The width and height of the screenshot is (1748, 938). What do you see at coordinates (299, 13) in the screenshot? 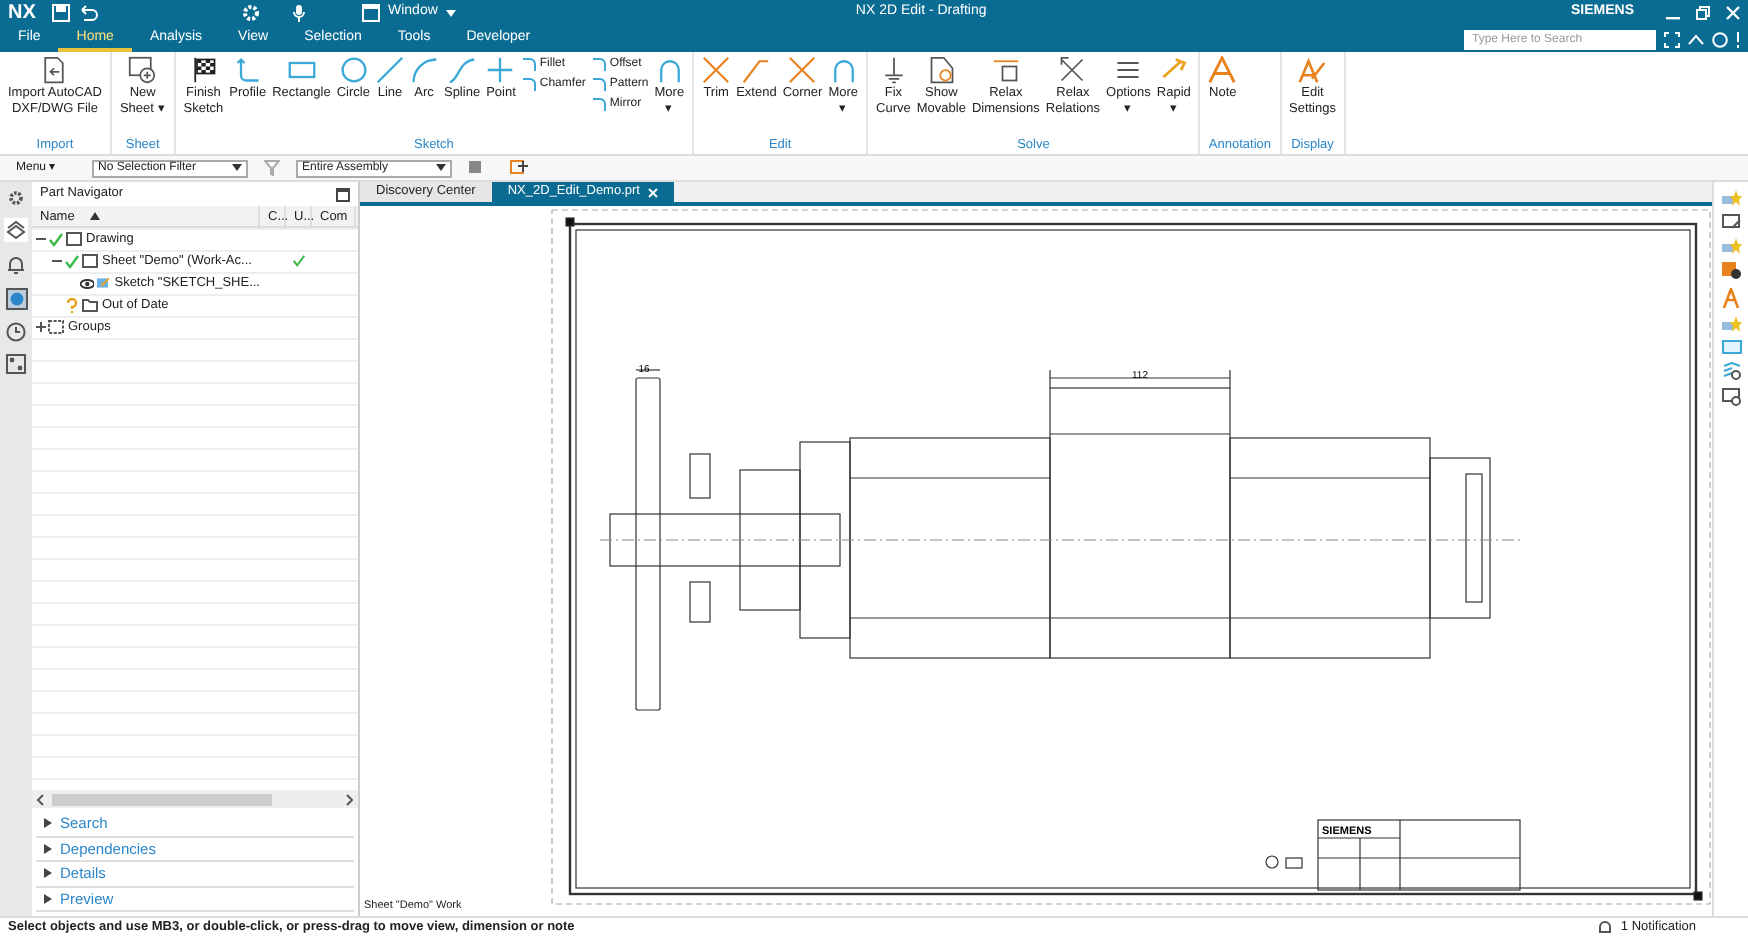
I see `microphone-icon` at bounding box center [299, 13].